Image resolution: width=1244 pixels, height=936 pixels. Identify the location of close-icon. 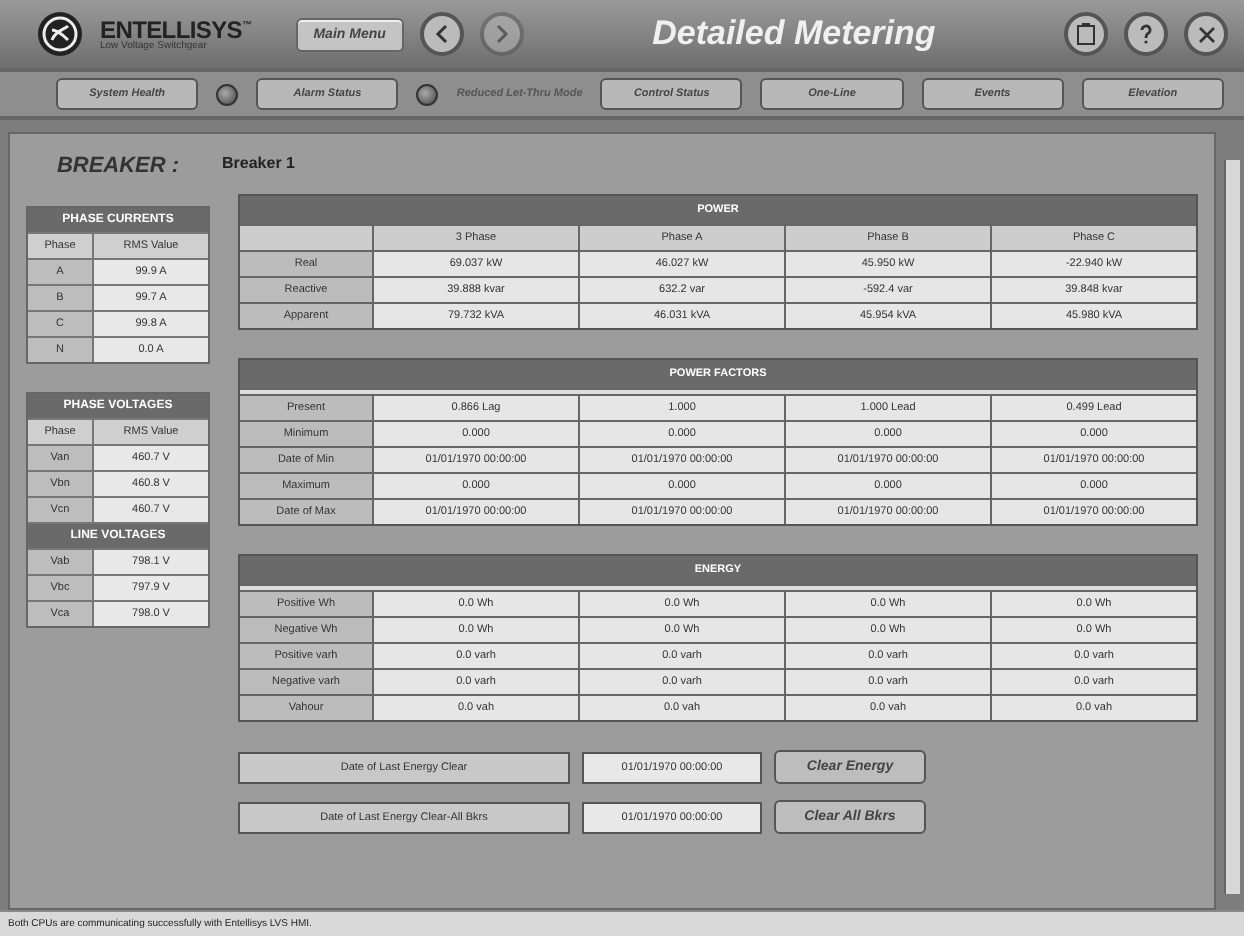
(1206, 34).